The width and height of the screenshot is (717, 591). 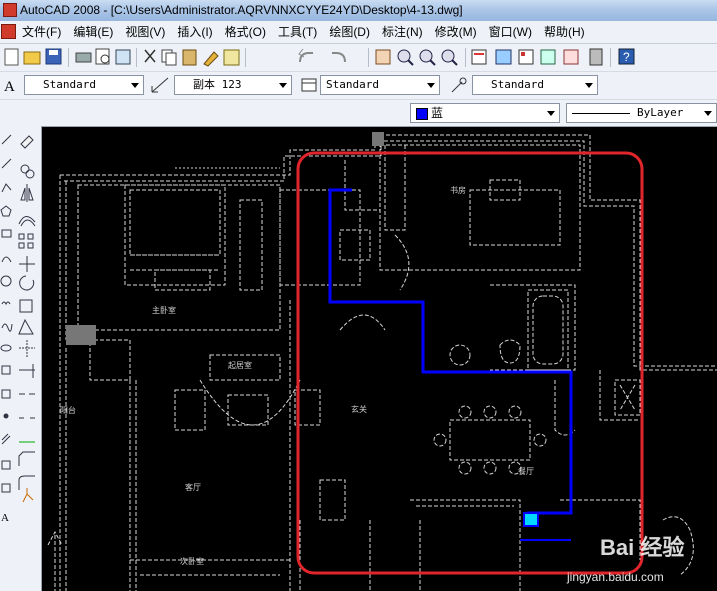 What do you see at coordinates (458, 190) in the screenshot?
I see `room-label-study: 书房` at bounding box center [458, 190].